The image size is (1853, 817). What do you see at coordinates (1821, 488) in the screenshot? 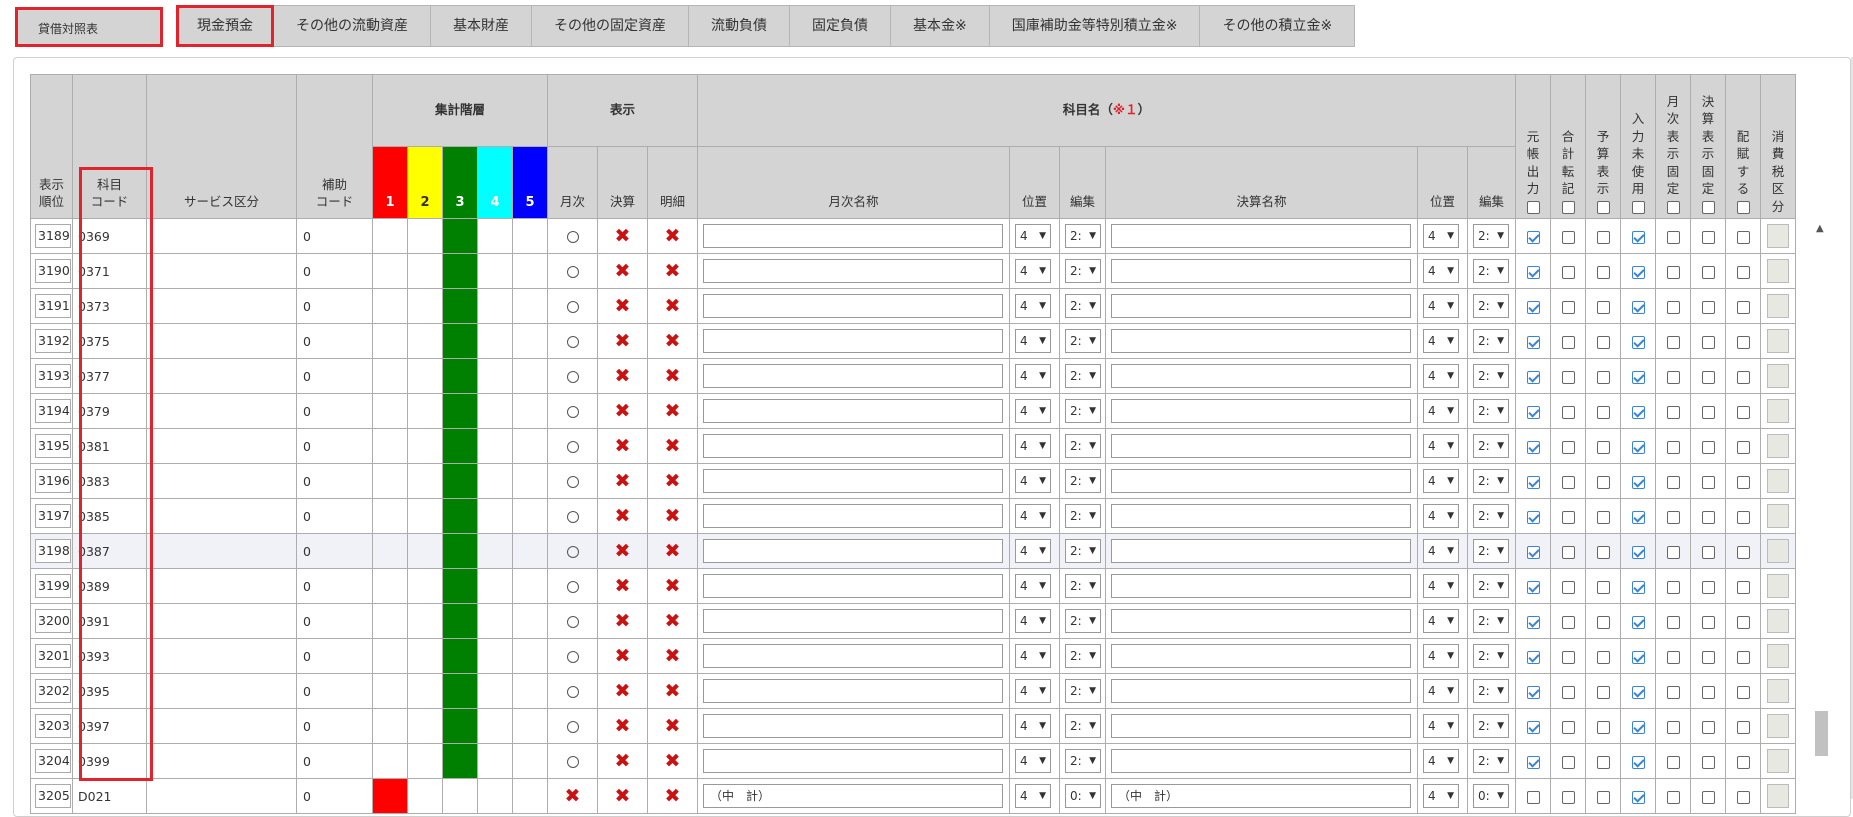
I see `table-scrollbar: ▲` at bounding box center [1821, 488].